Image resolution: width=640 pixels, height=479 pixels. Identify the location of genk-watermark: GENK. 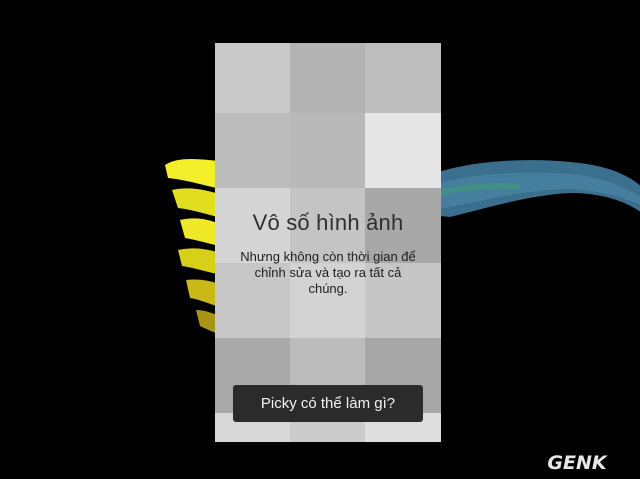
(577, 462).